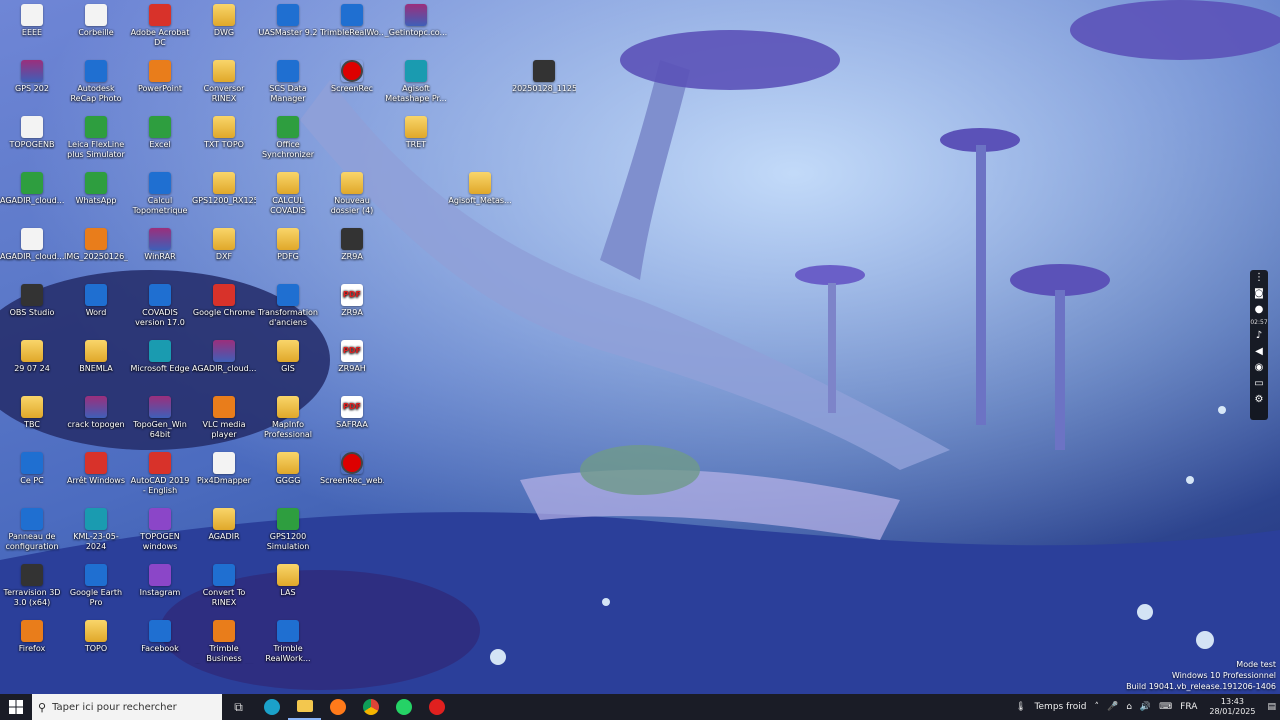 This screenshot has width=1280, height=720. I want to click on taskbar-chrome, so click(370, 707).